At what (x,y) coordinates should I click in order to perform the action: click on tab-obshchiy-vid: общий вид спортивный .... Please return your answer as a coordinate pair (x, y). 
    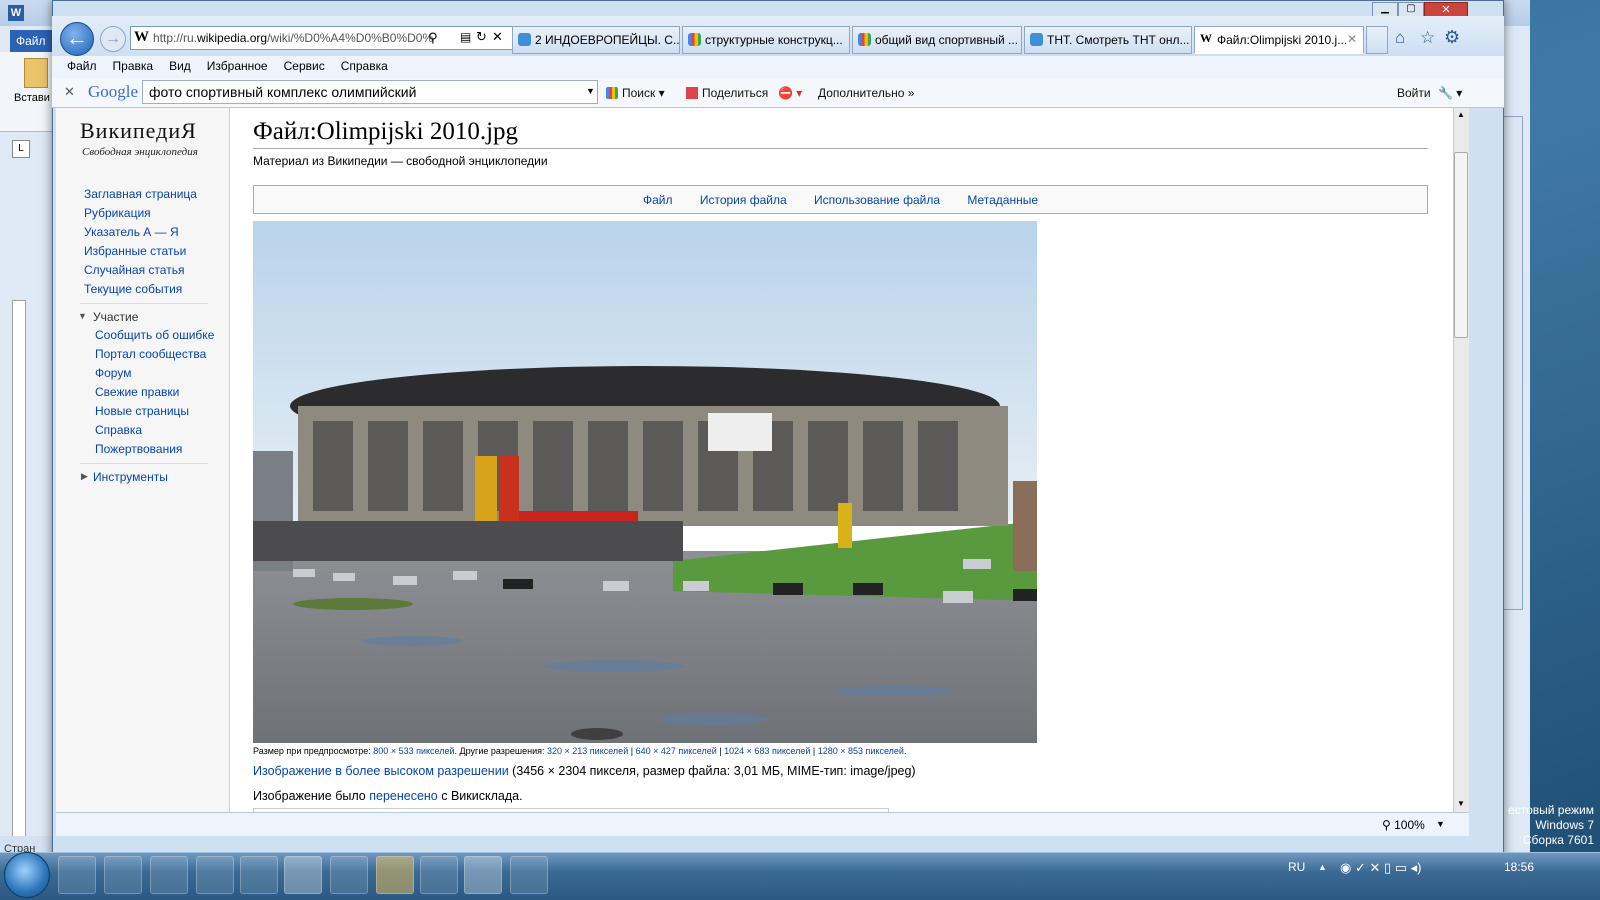
    Looking at the image, I should click on (937, 40).